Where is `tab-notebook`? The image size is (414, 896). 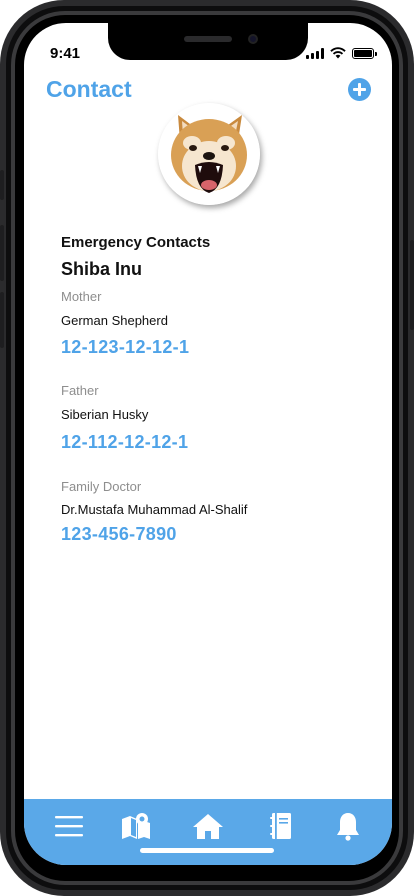 tab-notebook is located at coordinates (281, 826).